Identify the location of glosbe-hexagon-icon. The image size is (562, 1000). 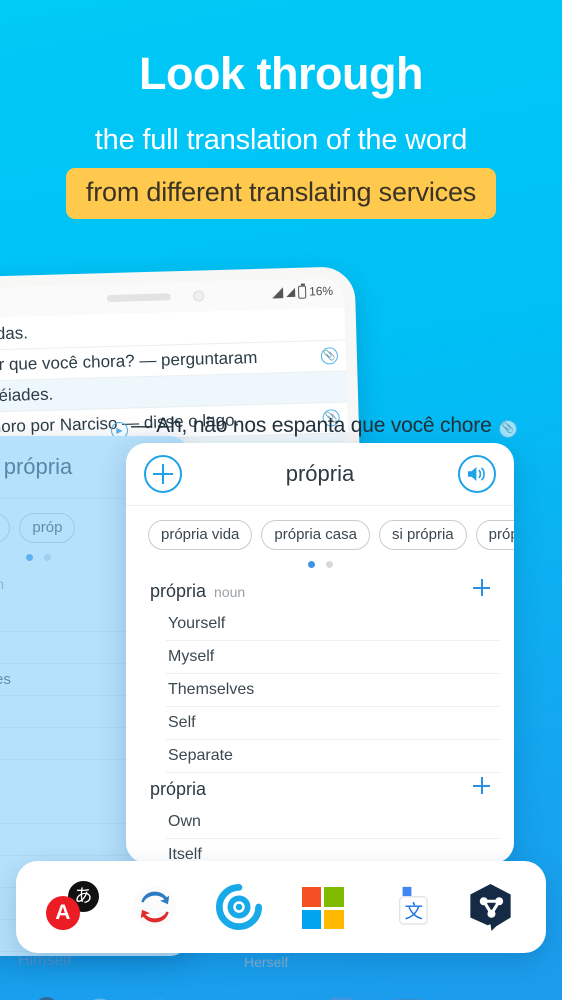
(490, 907).